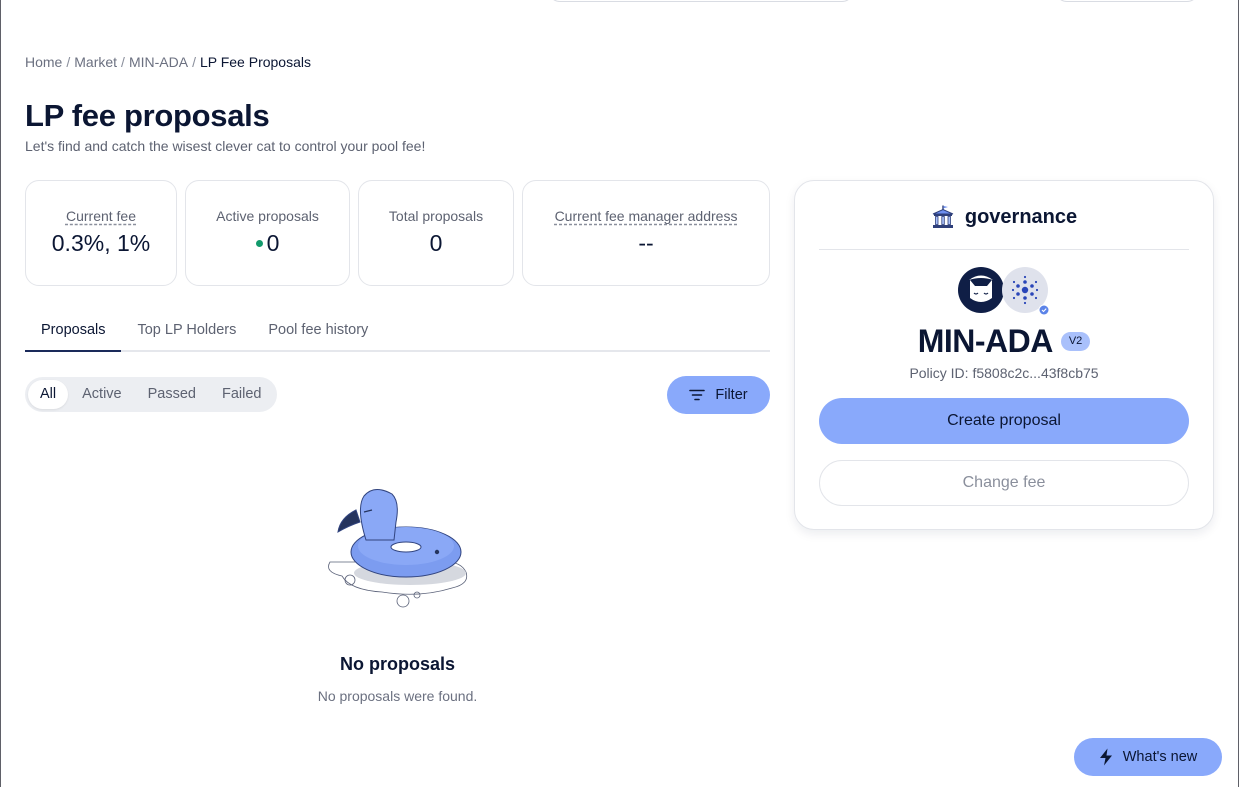  I want to click on stat-card-total-proposals: Total proposals 0, so click(436, 233).